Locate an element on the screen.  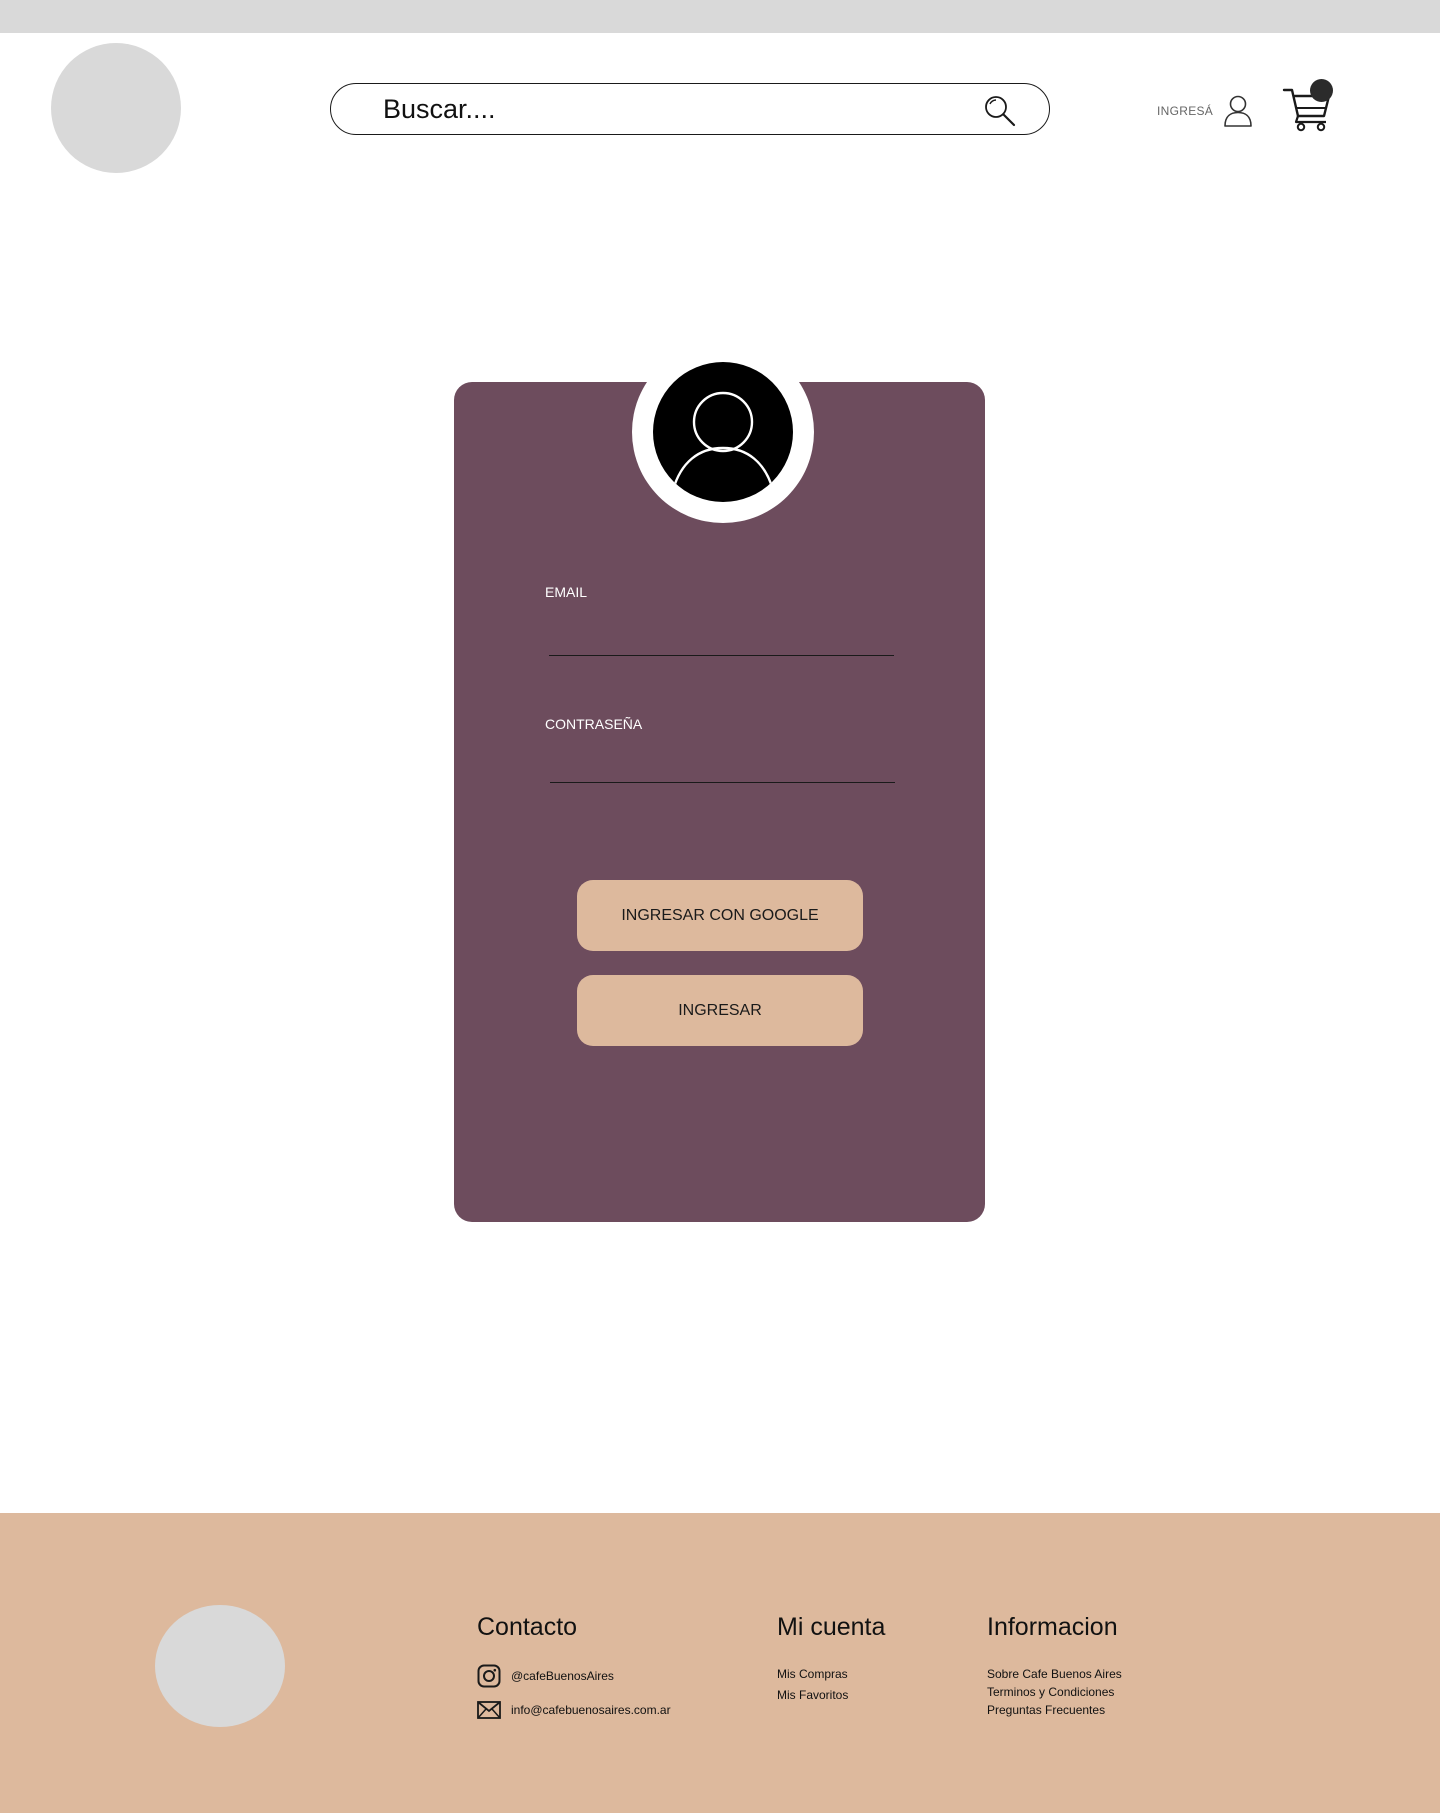
avatar-ring is located at coordinates (723, 432).